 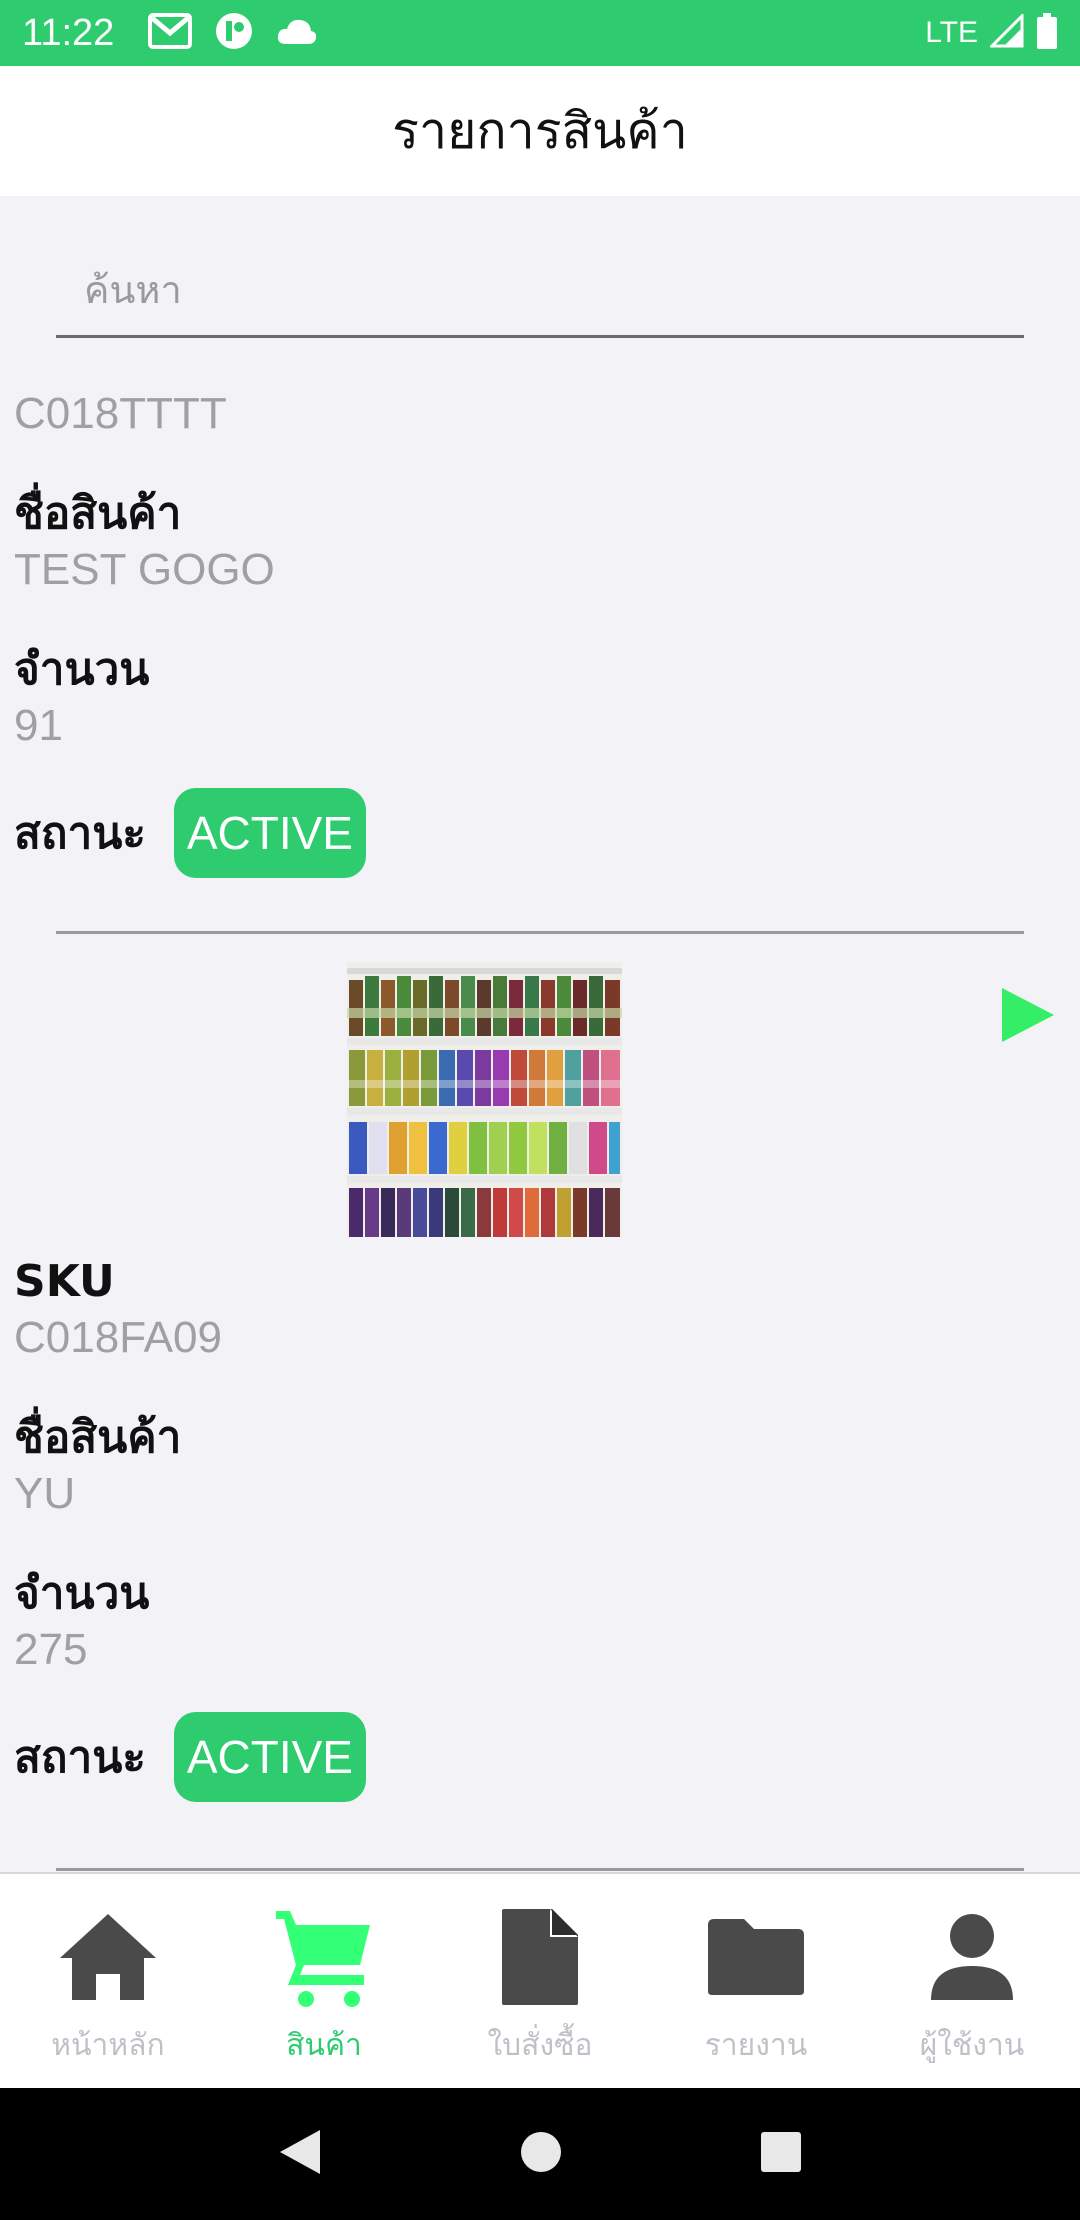 I want to click on qty-value: 91, so click(x=38, y=725).